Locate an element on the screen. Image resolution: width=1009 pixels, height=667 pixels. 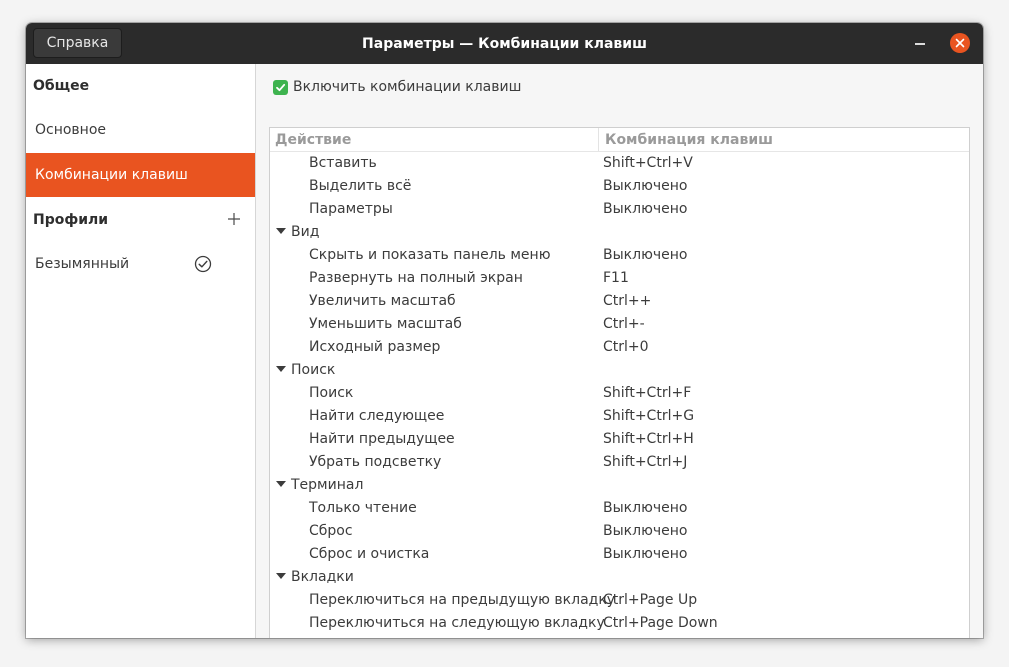
window-title: Параметры — Комбинации клавиш is located at coordinates (504, 43).